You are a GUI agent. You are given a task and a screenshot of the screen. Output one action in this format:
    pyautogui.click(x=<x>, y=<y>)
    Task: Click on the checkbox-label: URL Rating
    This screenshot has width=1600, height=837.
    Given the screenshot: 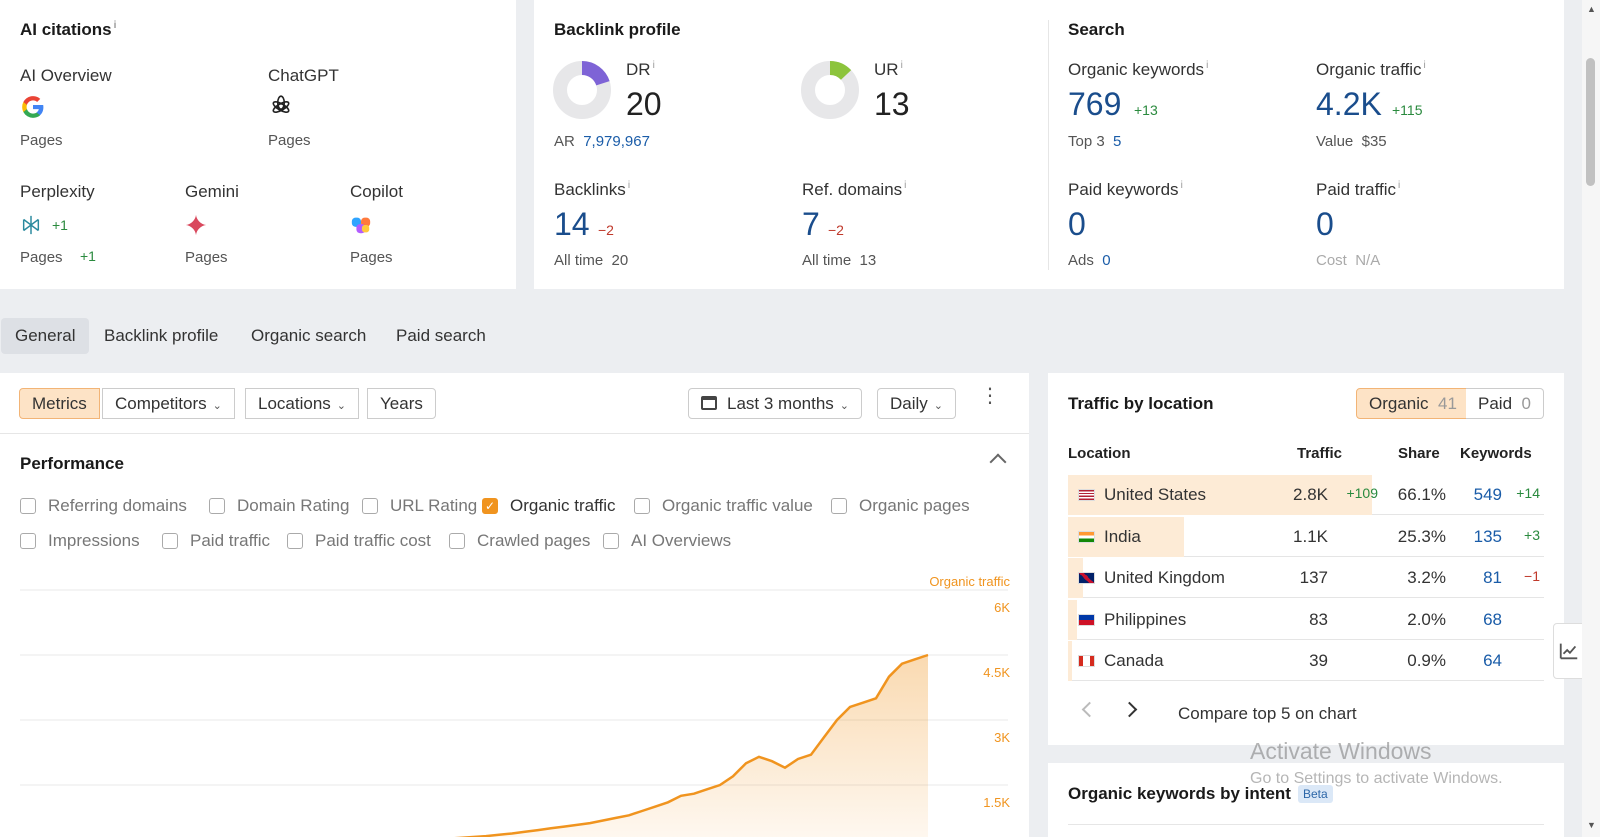 What is the action you would take?
    pyautogui.click(x=434, y=505)
    